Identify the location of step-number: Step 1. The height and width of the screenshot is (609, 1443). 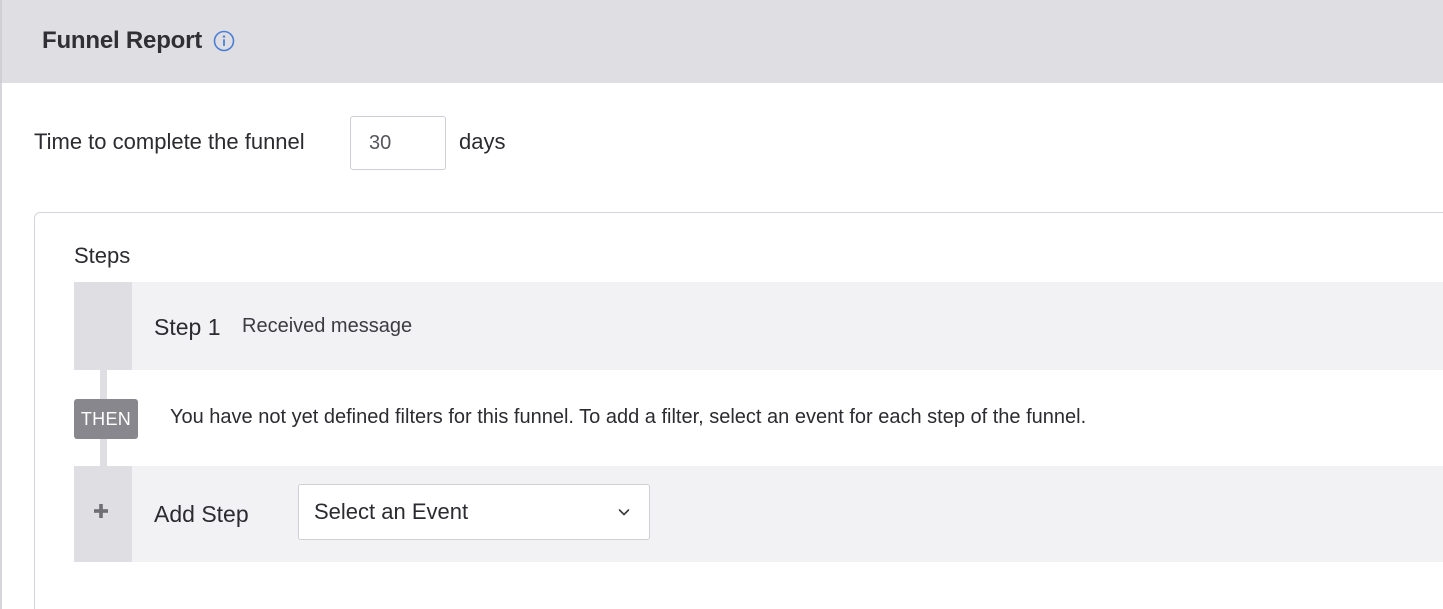
(187, 327).